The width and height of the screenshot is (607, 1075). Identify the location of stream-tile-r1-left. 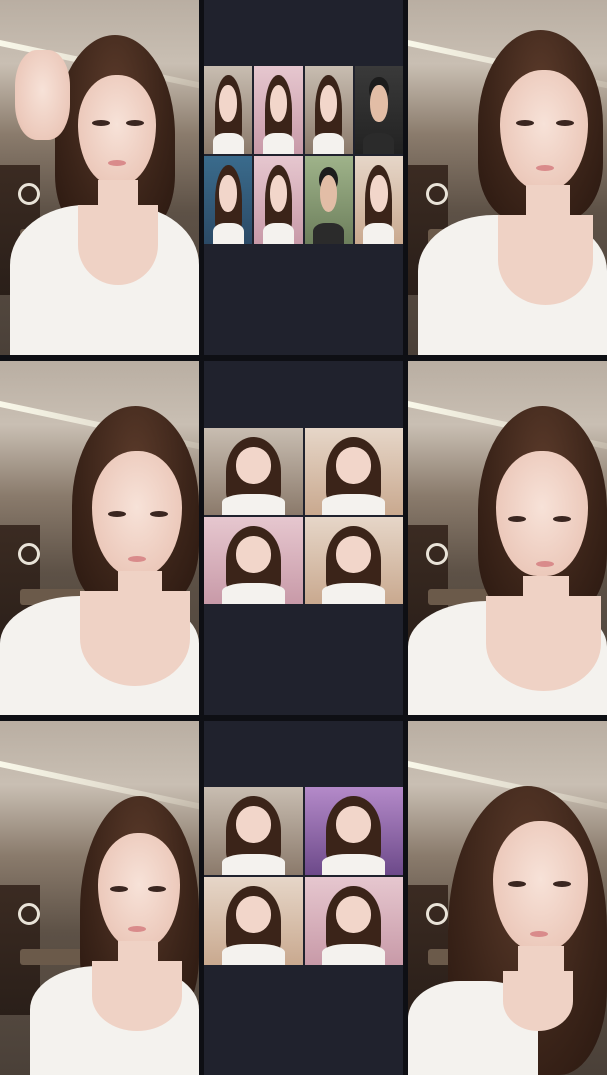
(99, 177).